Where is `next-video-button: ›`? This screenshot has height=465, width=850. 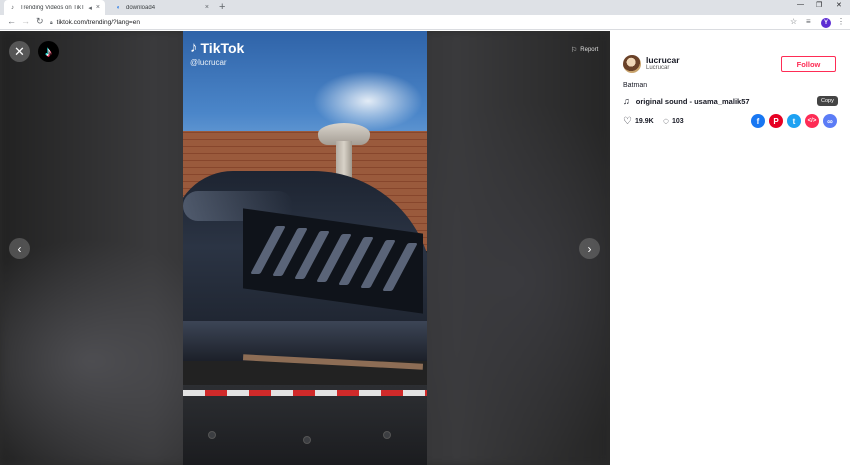
next-video-button: › is located at coordinates (589, 248).